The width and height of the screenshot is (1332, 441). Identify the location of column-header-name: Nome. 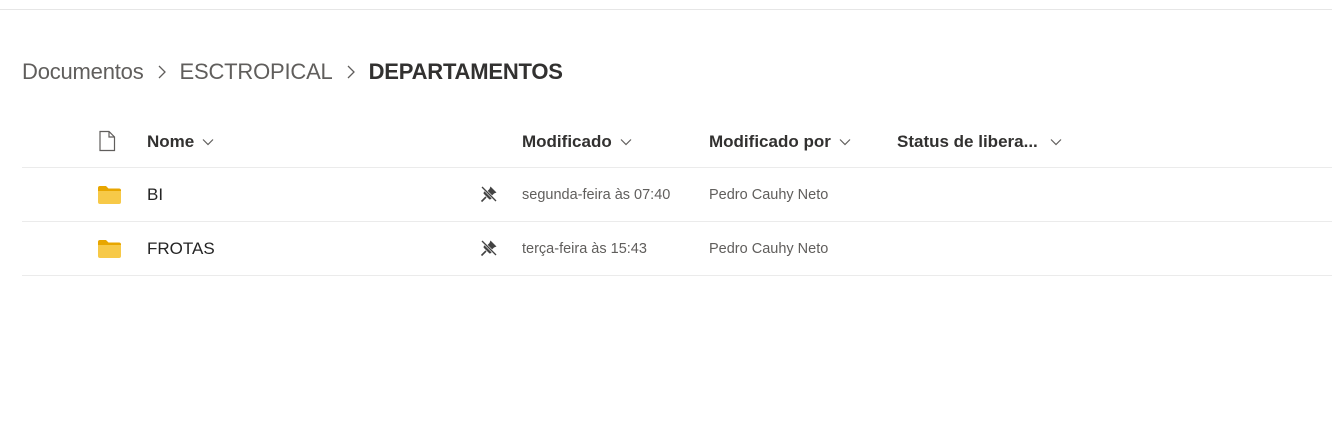
(180, 142).